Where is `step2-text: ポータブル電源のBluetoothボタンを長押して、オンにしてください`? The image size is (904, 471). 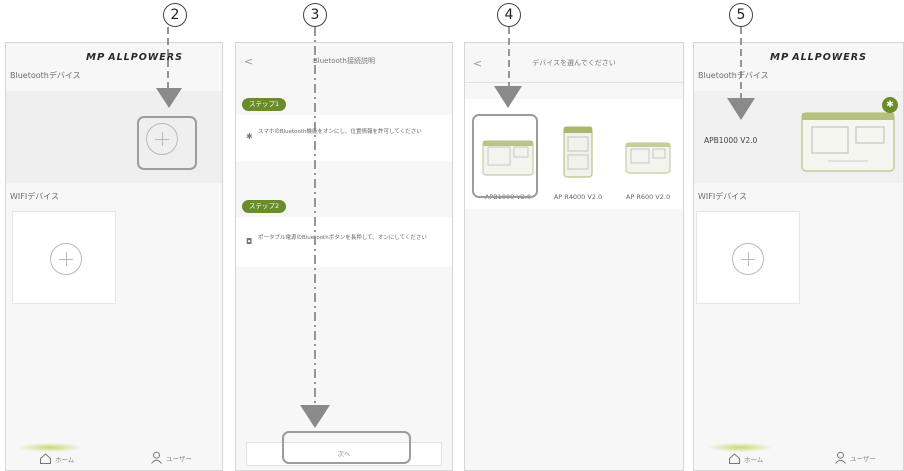 step2-text: ポータブル電源のBluetoothボタンを長押して、オンにしてください is located at coordinates (342, 238).